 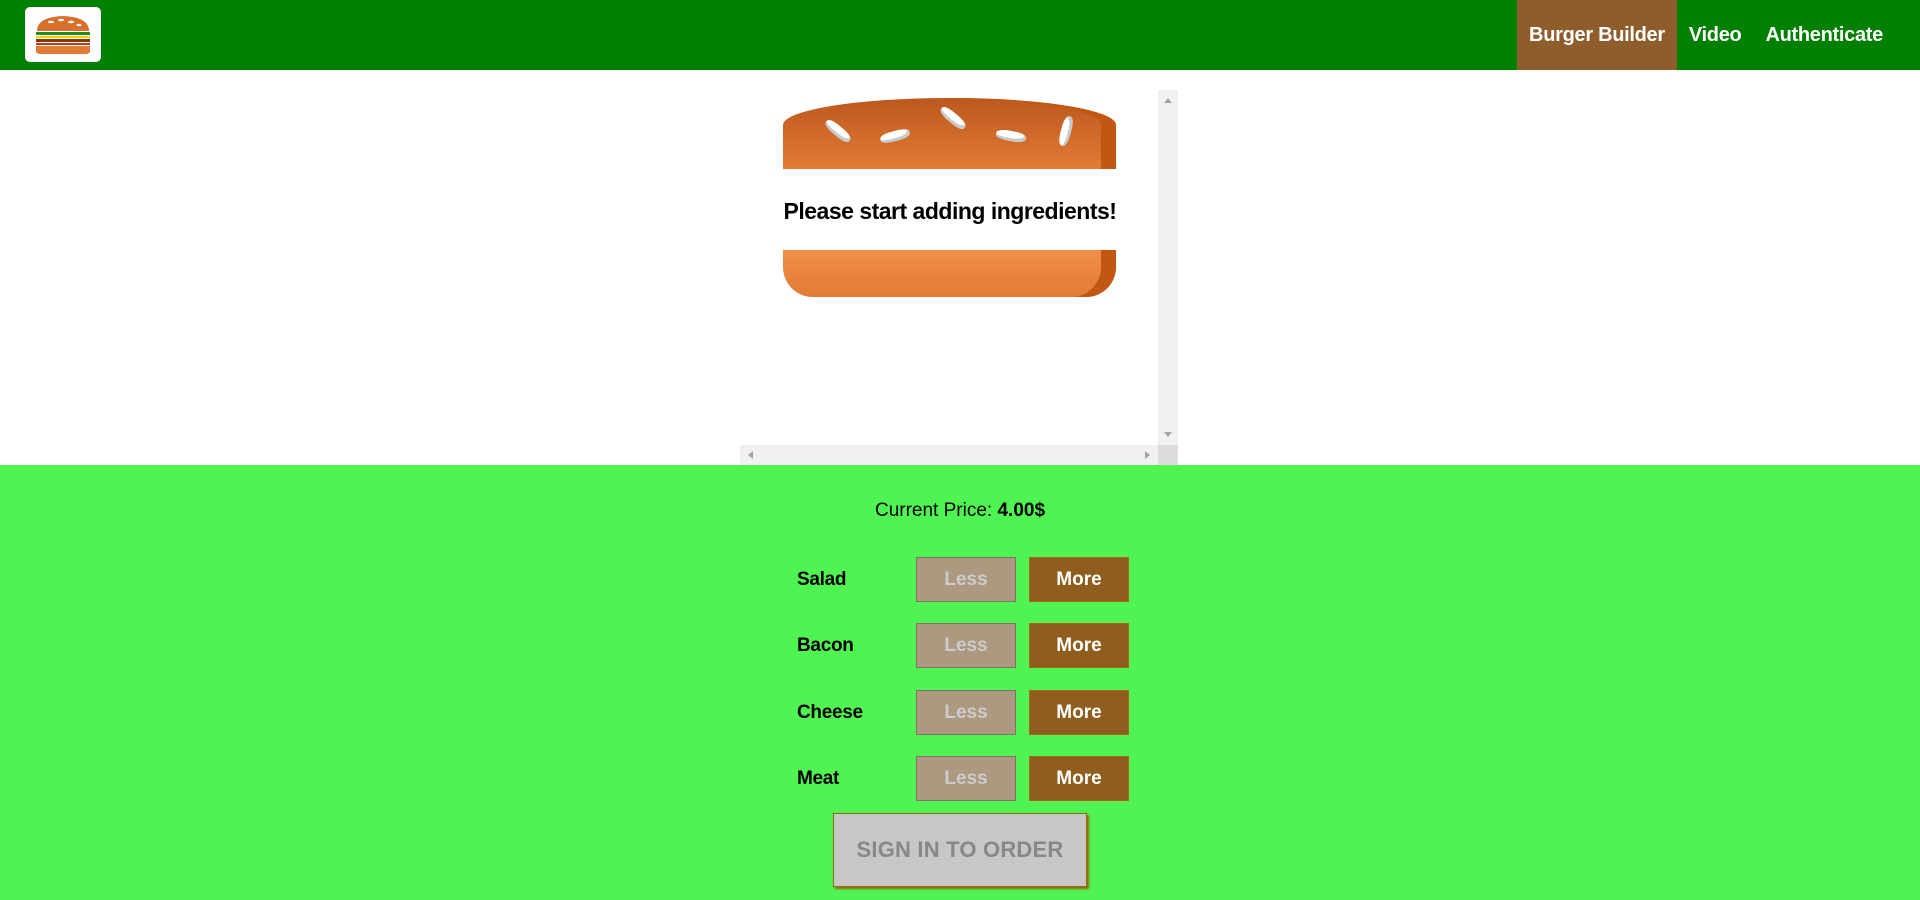 I want to click on ingredient-label: Bacon, so click(x=825, y=645).